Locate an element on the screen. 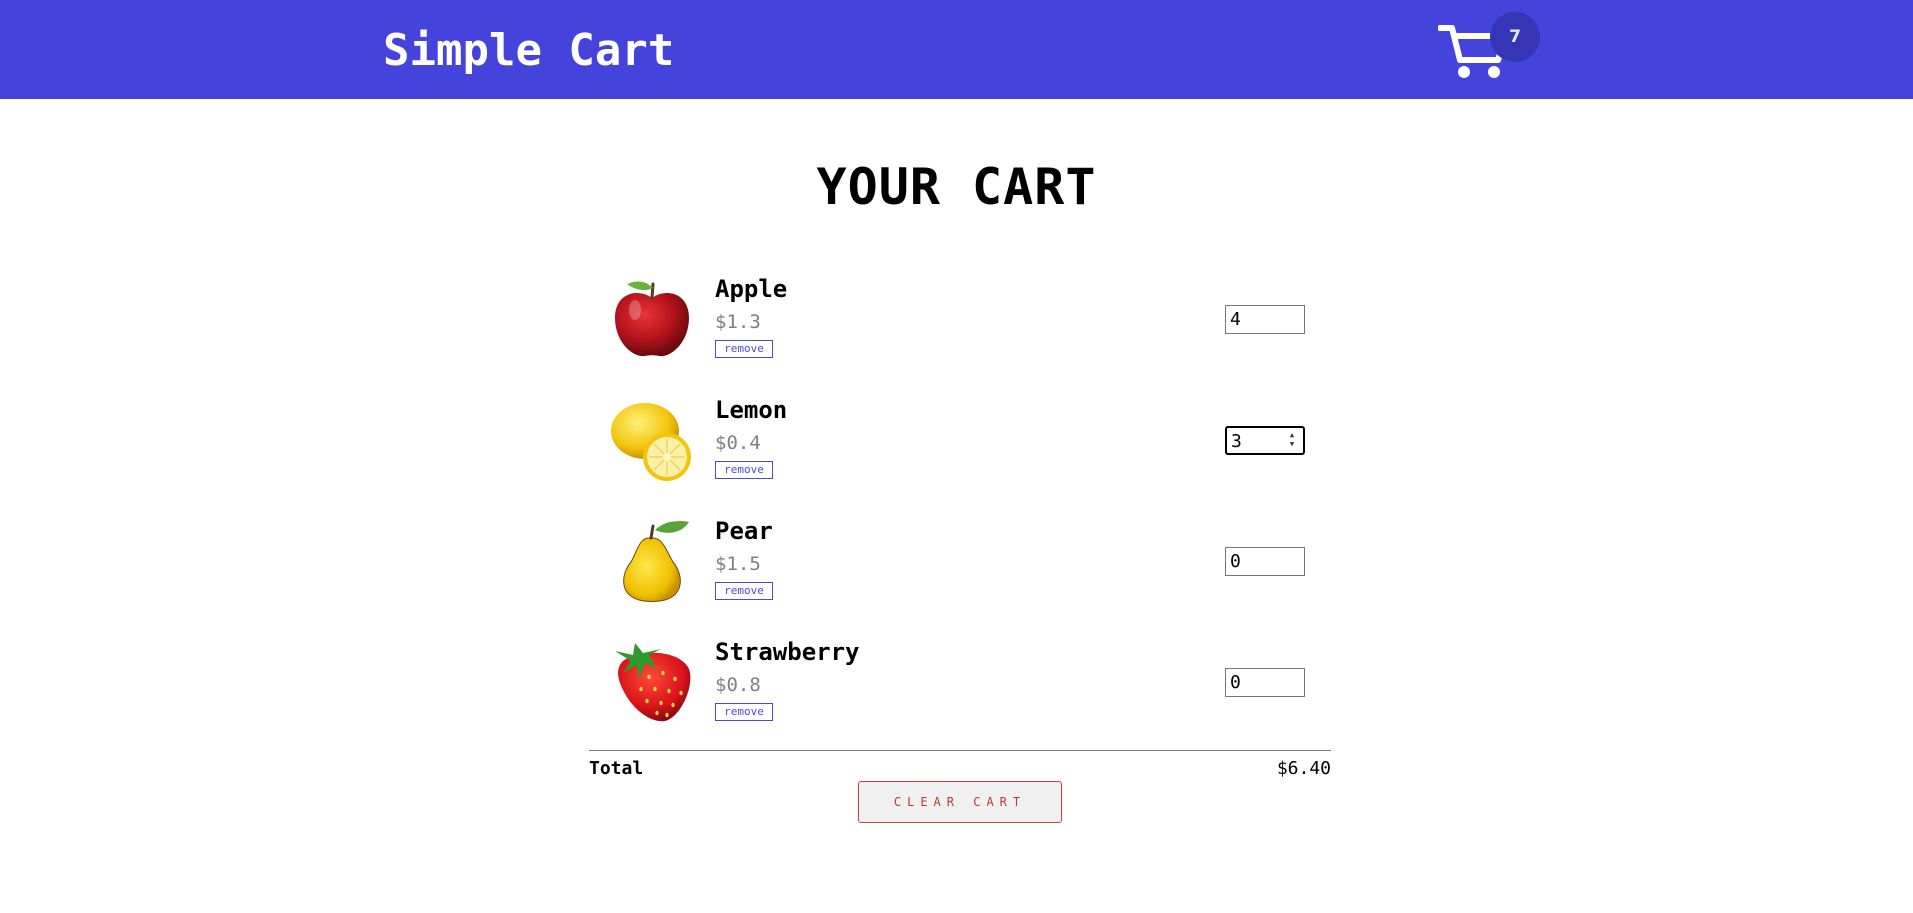  quantity-stepper: ▲ ▼ is located at coordinates (1292, 441).